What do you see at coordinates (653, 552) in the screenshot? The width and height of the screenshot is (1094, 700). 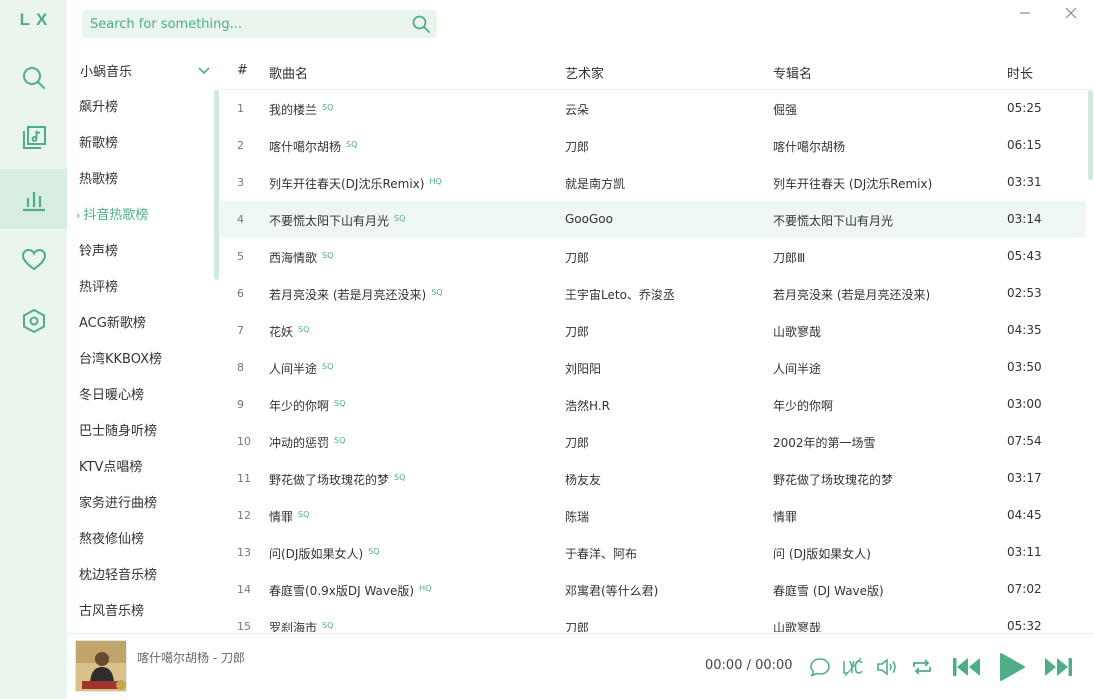 I see `table-row: 13 问(DJ版如果女人) SQ 于春洋、阿布 问 (DJ版如果女人) 03:11` at bounding box center [653, 552].